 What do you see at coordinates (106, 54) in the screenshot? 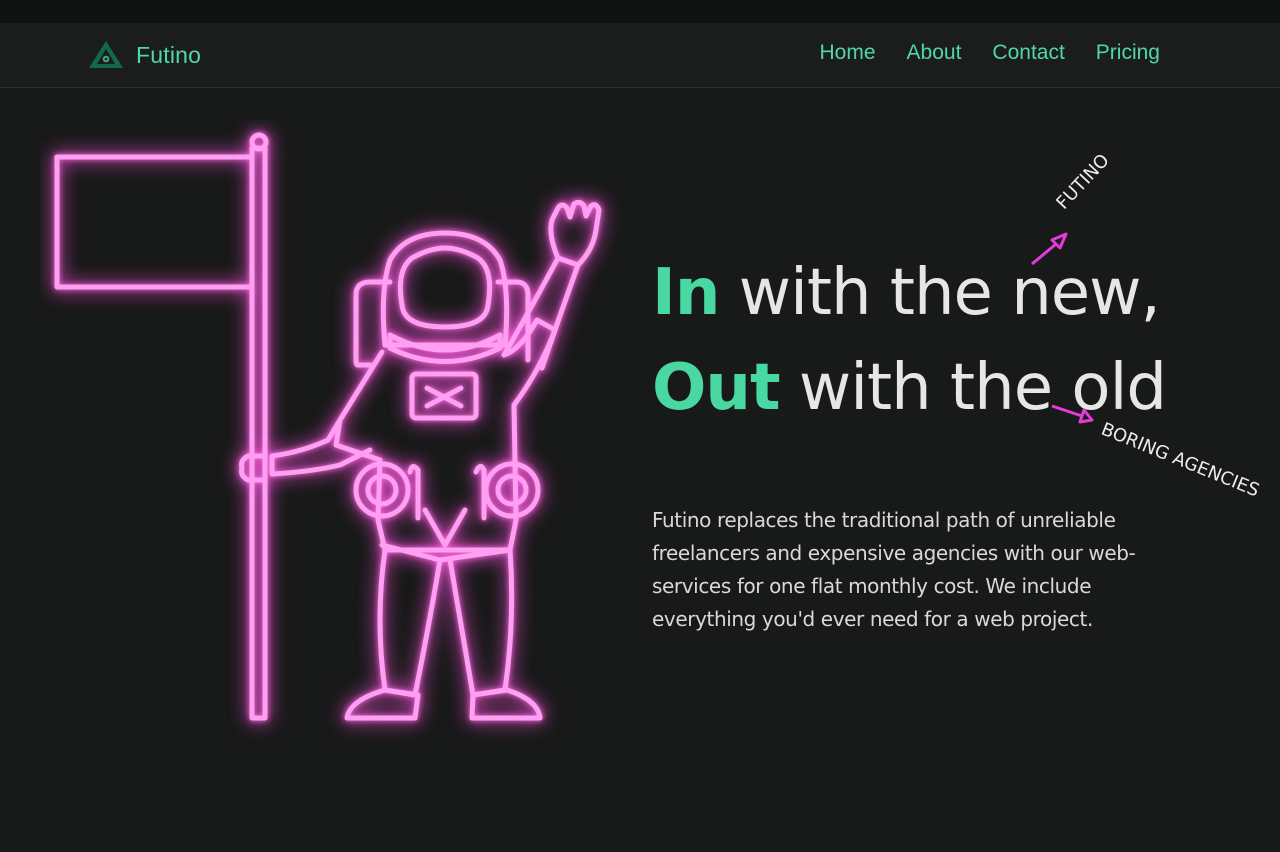
I see `triangle-logo-icon` at bounding box center [106, 54].